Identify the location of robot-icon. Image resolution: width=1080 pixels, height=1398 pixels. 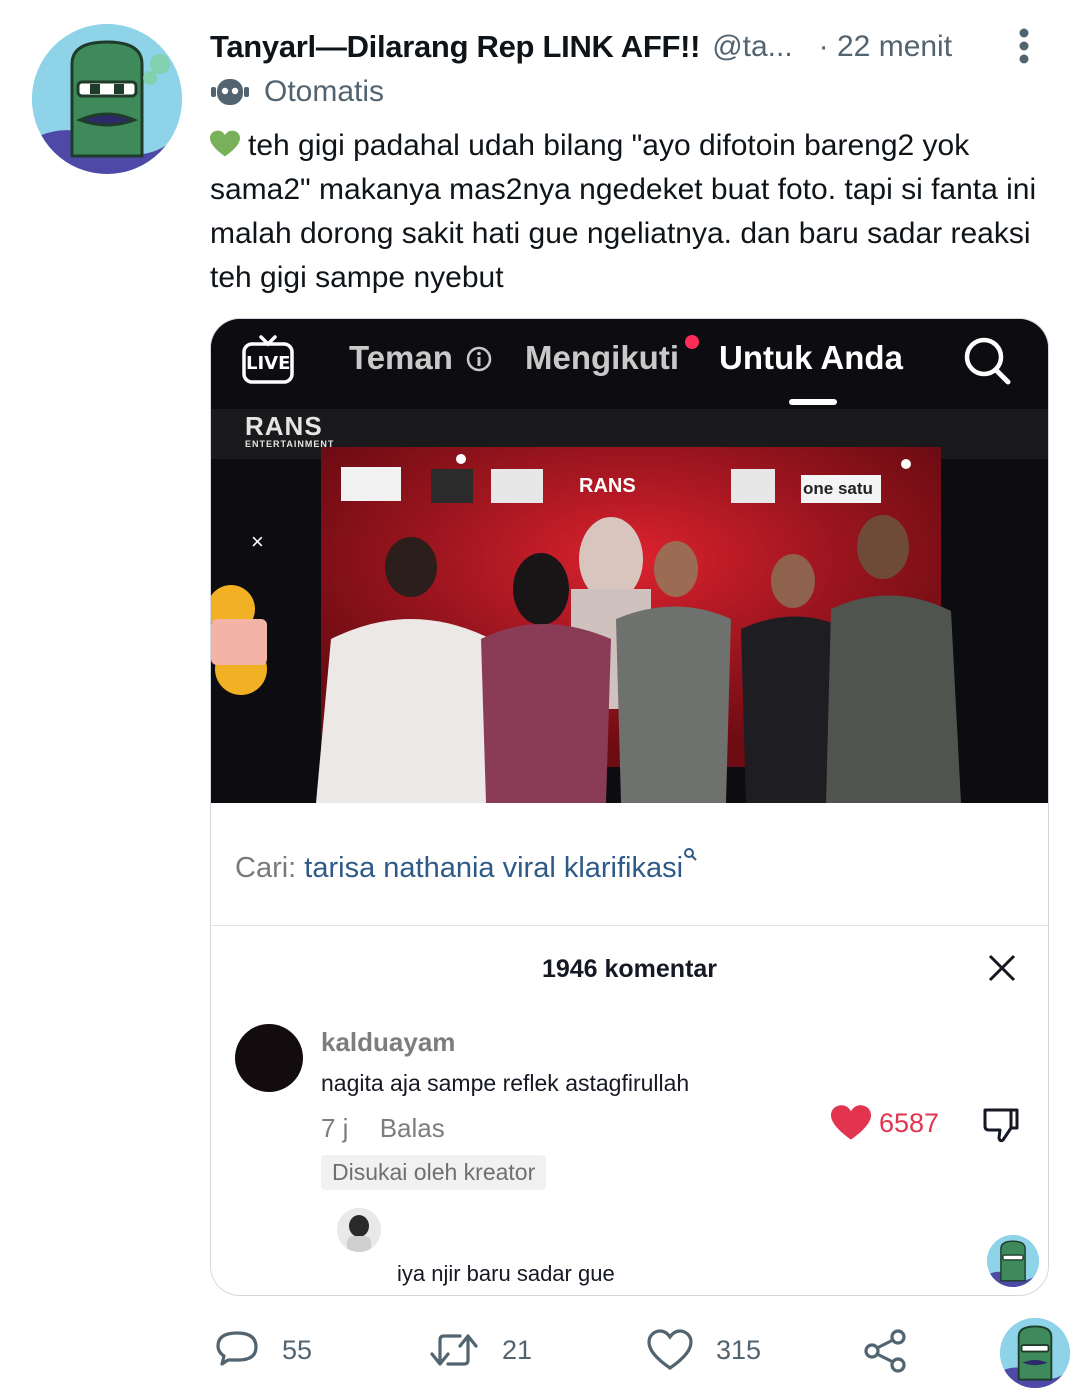
(230, 92).